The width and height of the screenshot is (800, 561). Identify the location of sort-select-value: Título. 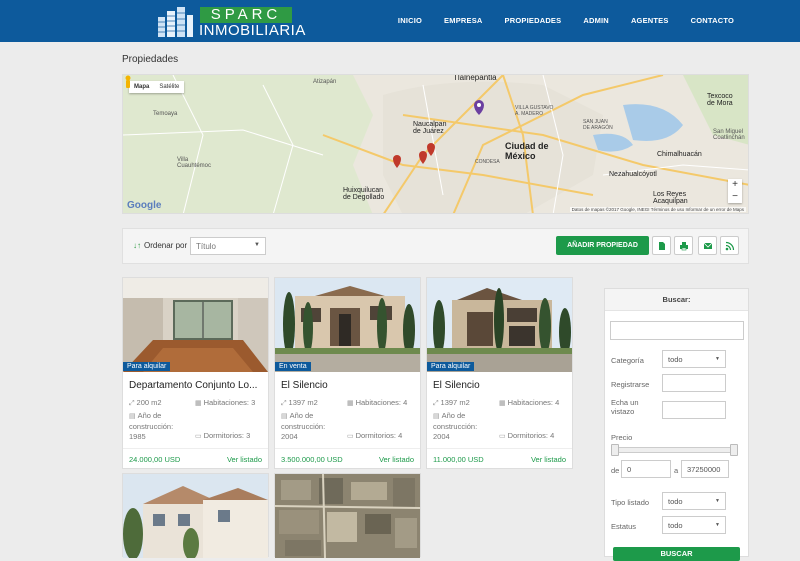
(206, 246).